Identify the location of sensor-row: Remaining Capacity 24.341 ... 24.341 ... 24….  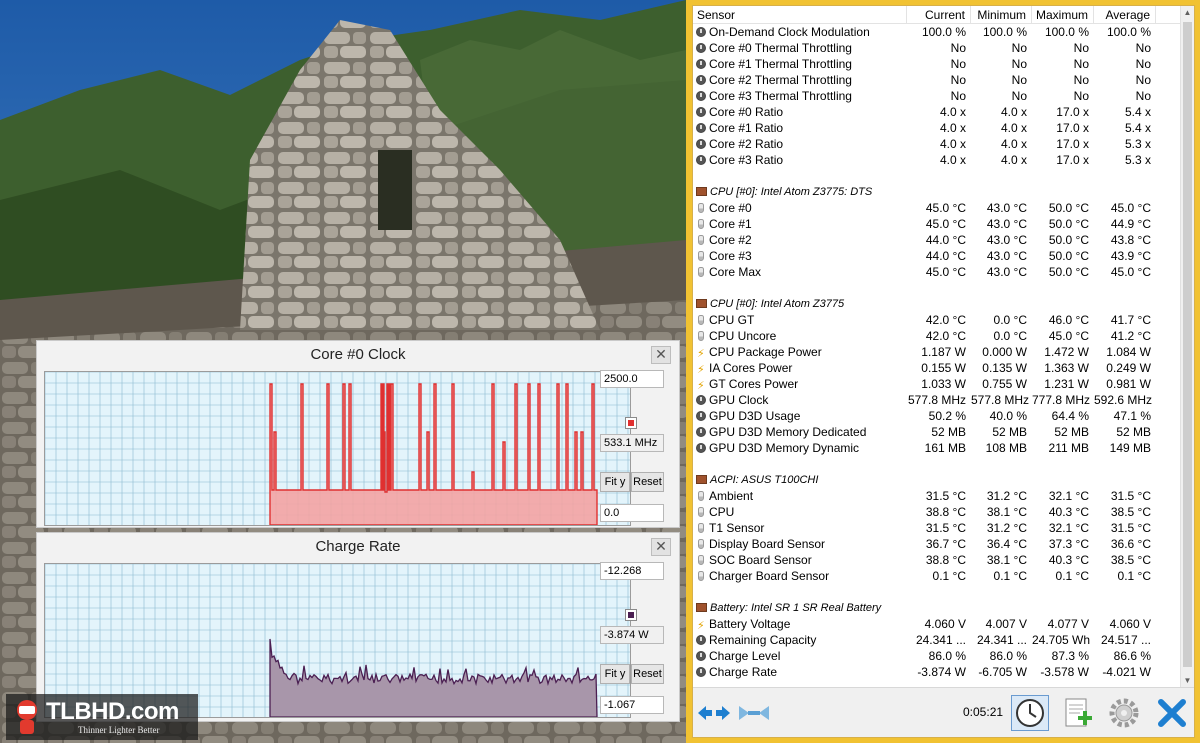
(936, 640).